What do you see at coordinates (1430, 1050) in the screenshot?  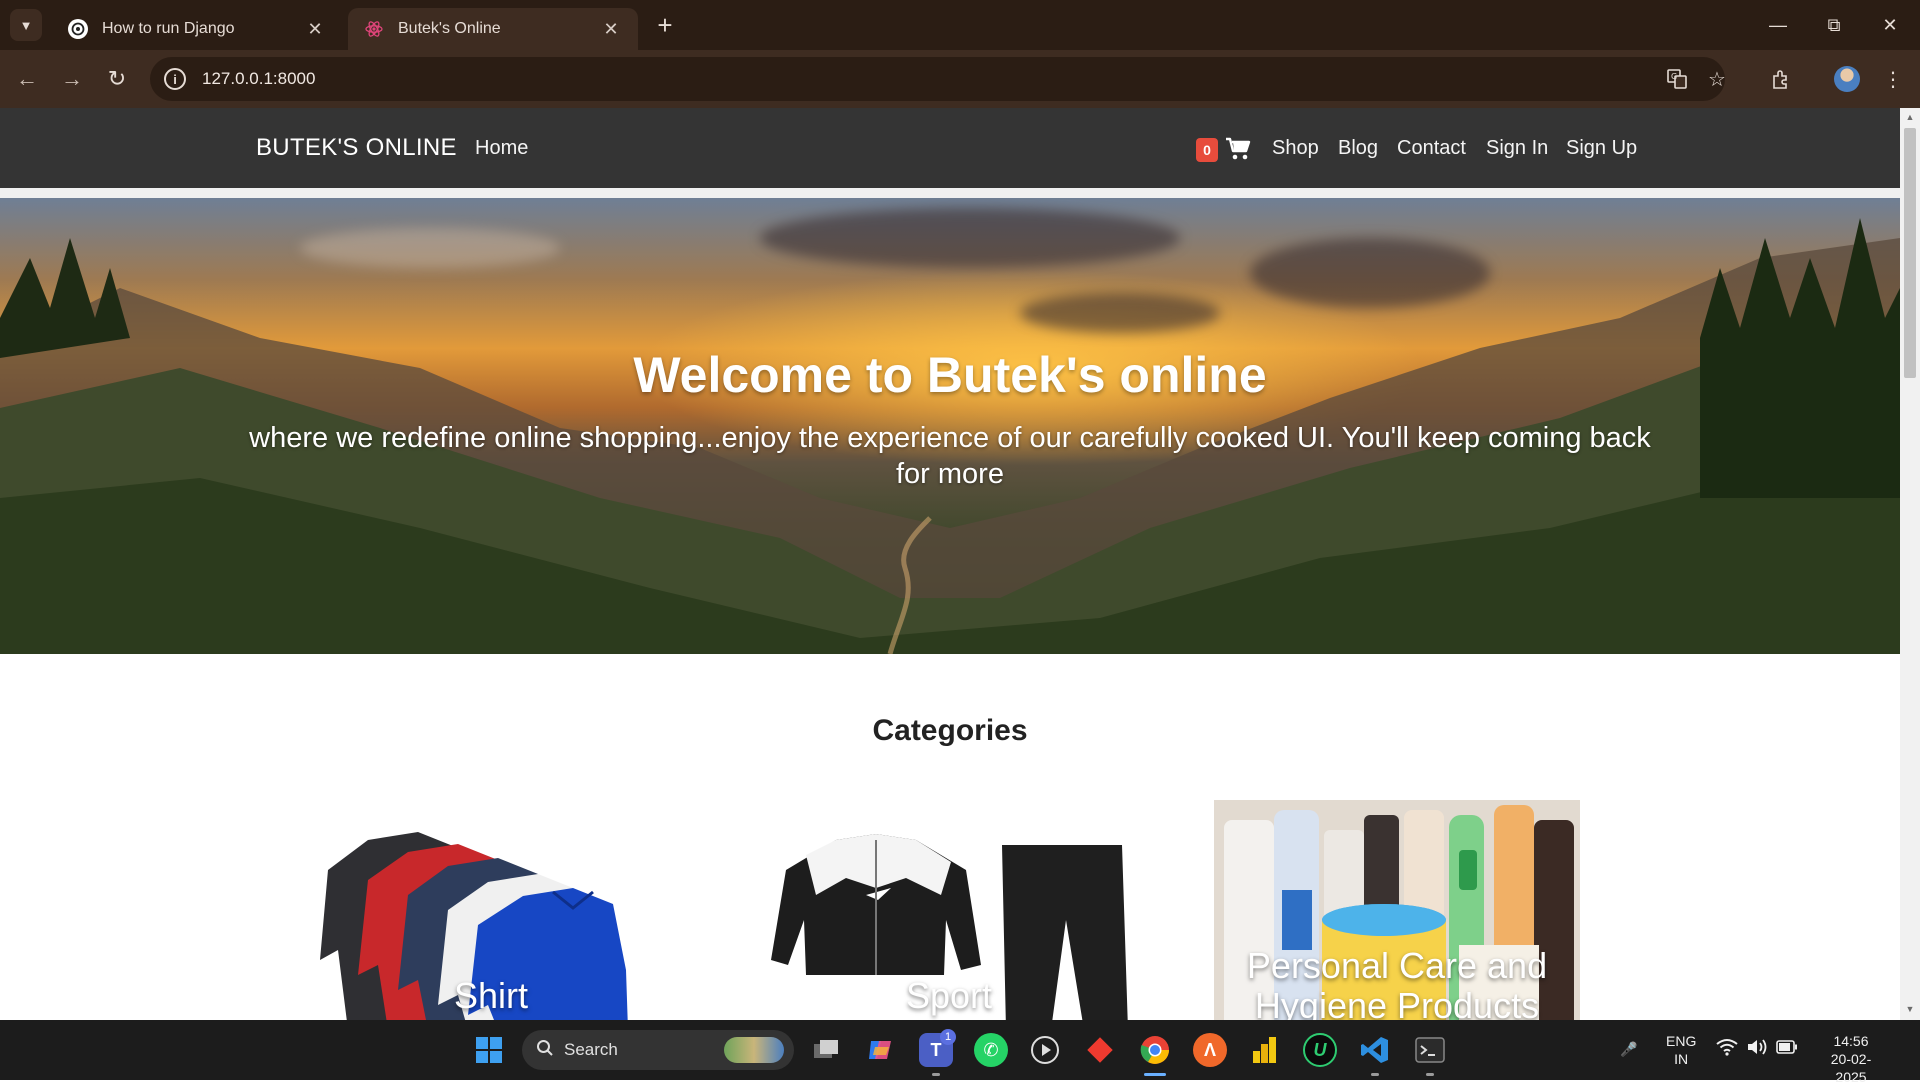 I see `terminal-icon` at bounding box center [1430, 1050].